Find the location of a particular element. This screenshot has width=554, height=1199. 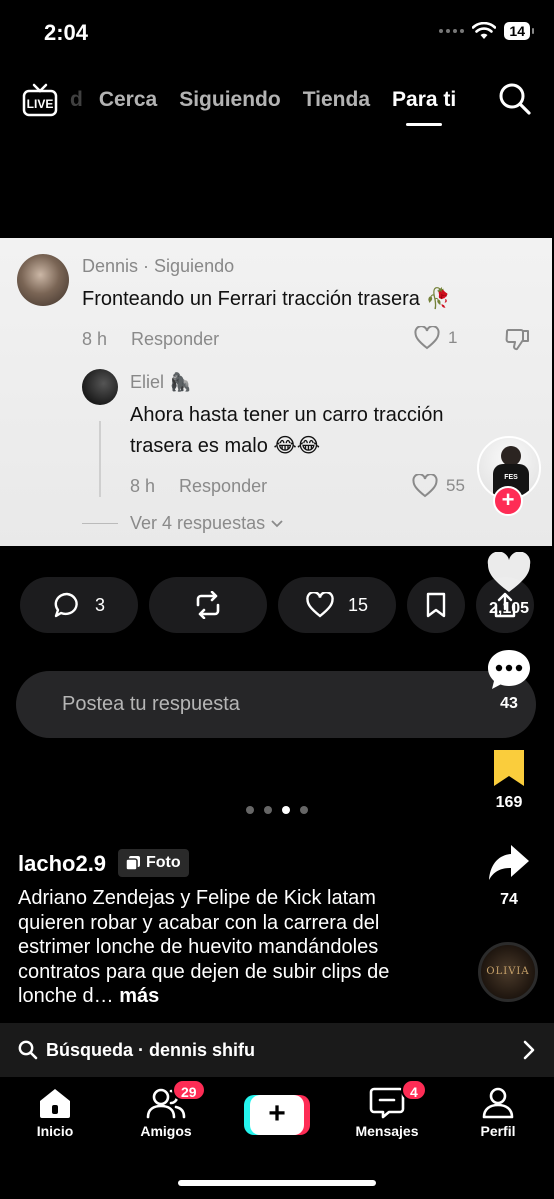

reply-like: 55 is located at coordinates (438, 486).